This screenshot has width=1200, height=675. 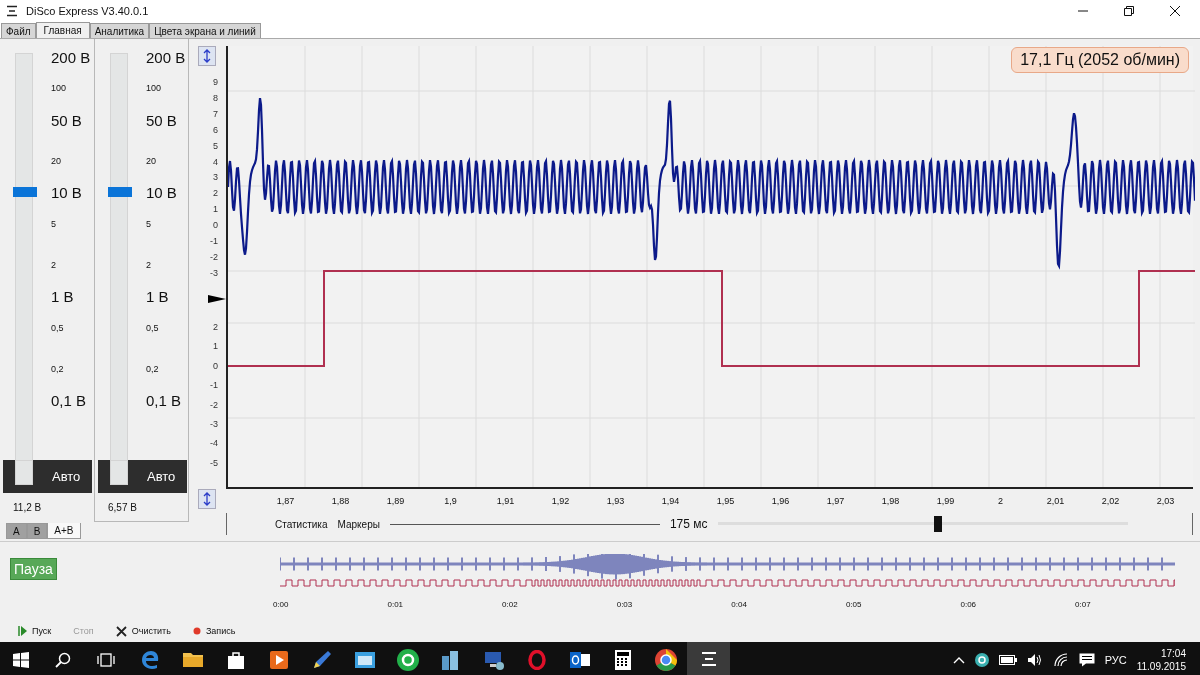 I want to click on time-span-label: 175 мс, so click(x=688, y=524).